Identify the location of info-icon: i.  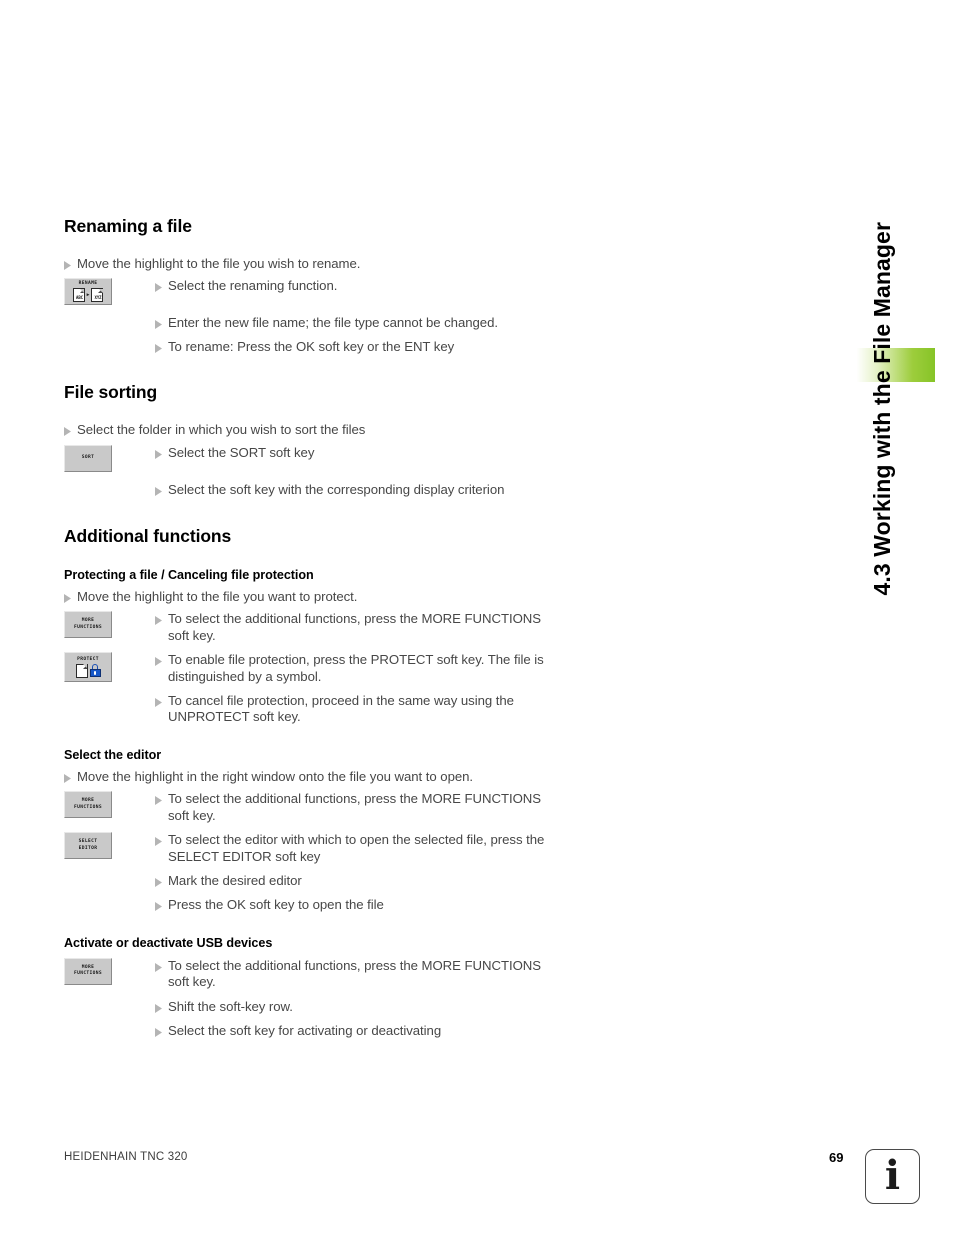
(892, 1176).